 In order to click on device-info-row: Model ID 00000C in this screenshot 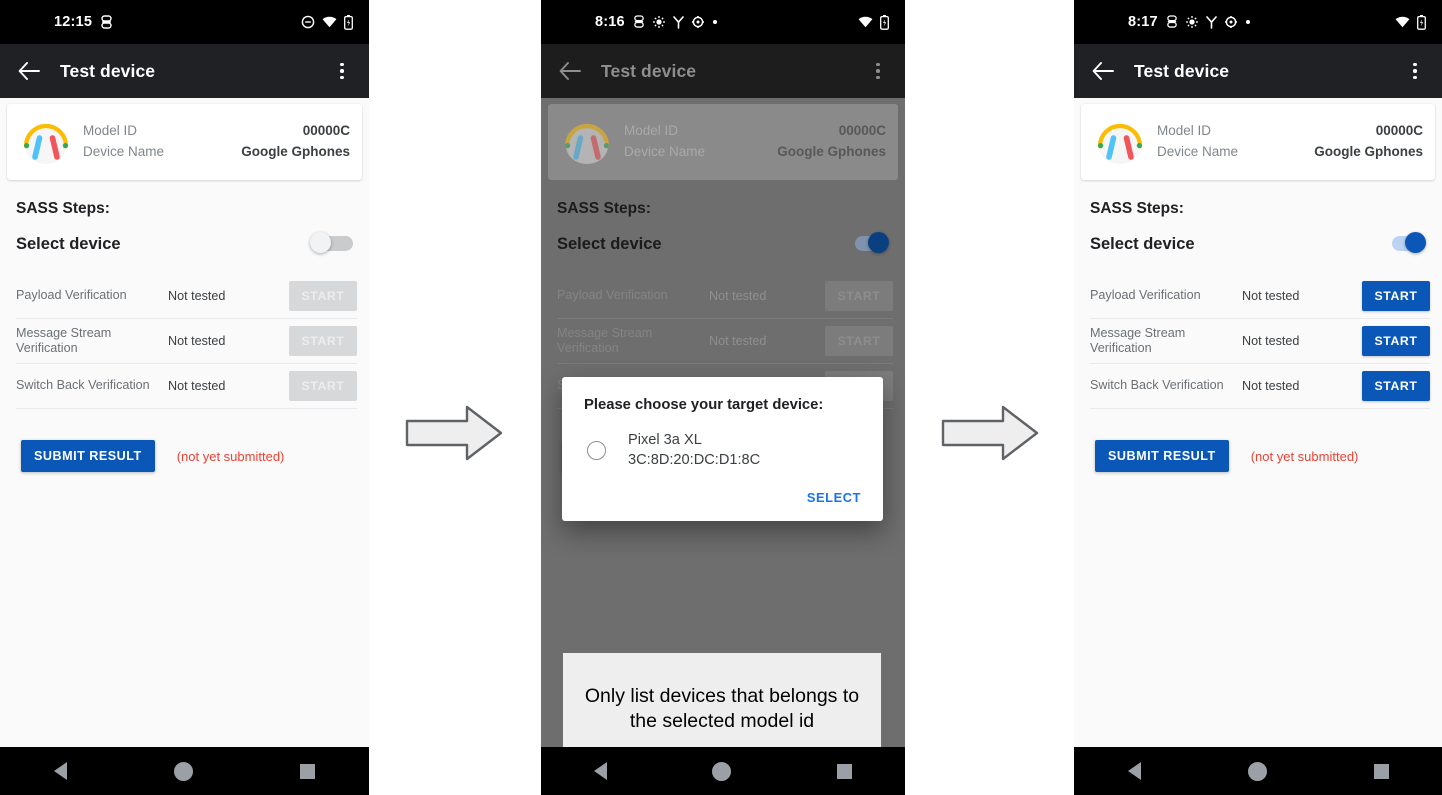, I will do `click(1290, 130)`.